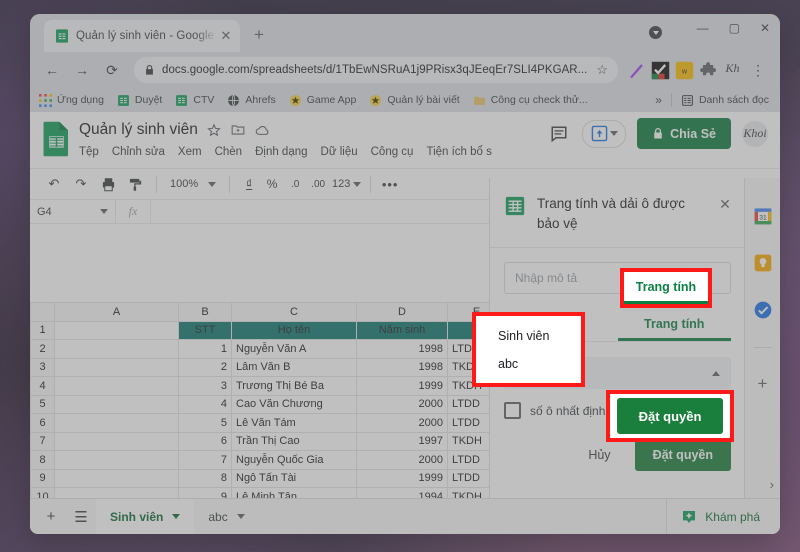  What do you see at coordinates (402, 386) in the screenshot?
I see `cell-d4: 1999` at bounding box center [402, 386].